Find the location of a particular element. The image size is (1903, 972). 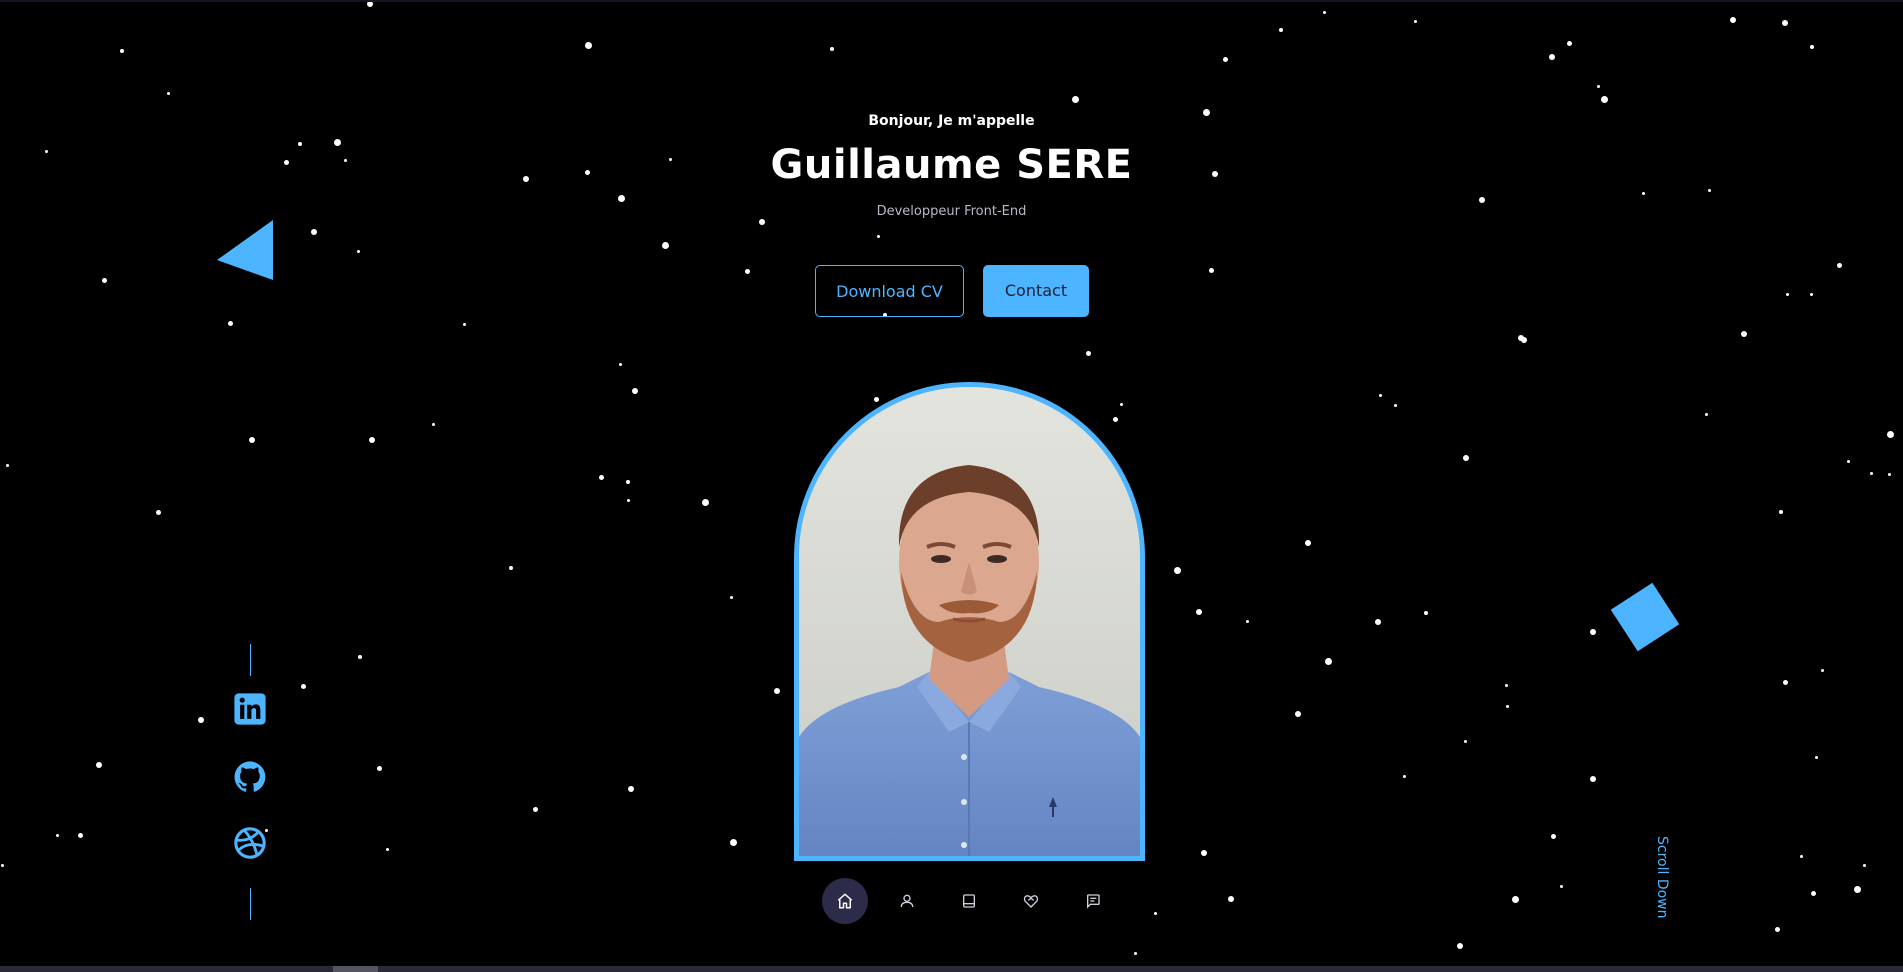

download-cv-button: Download CV is located at coordinates (889, 291).